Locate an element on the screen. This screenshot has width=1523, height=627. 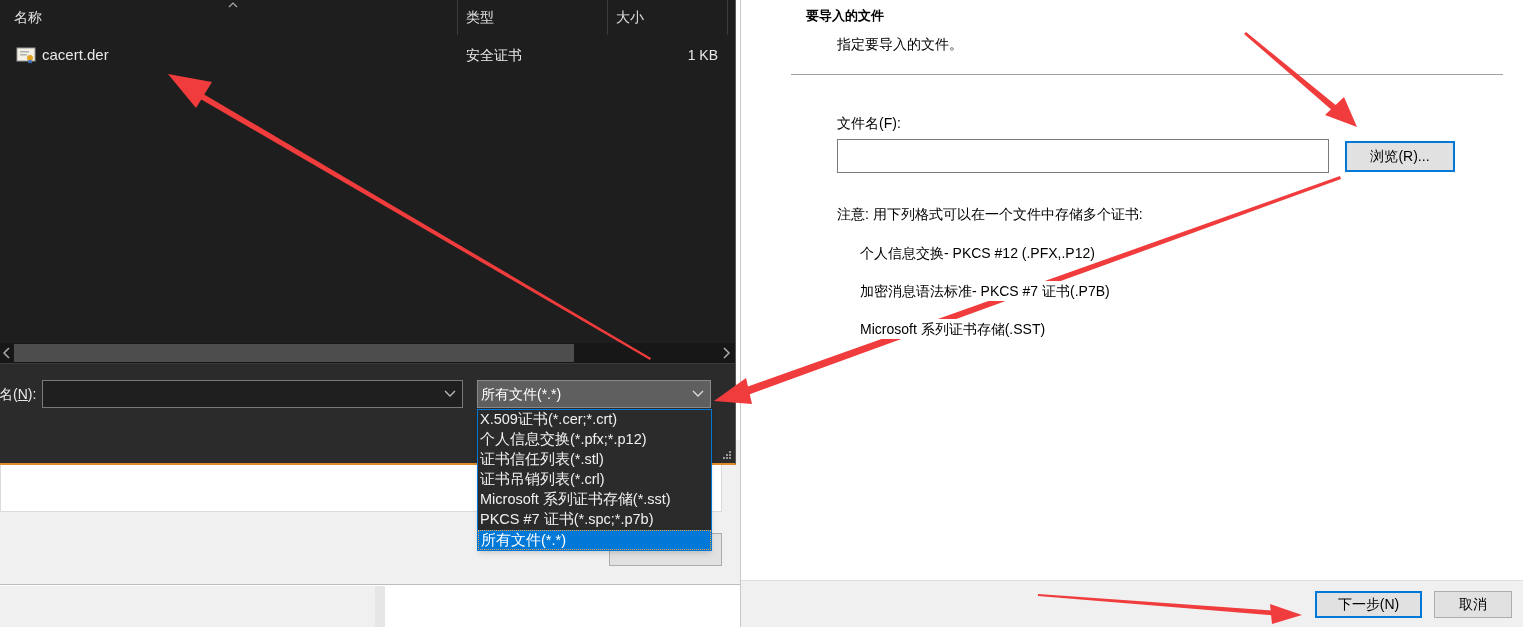
file-type-combobox: 所有文件(*.*) is located at coordinates (594, 394).